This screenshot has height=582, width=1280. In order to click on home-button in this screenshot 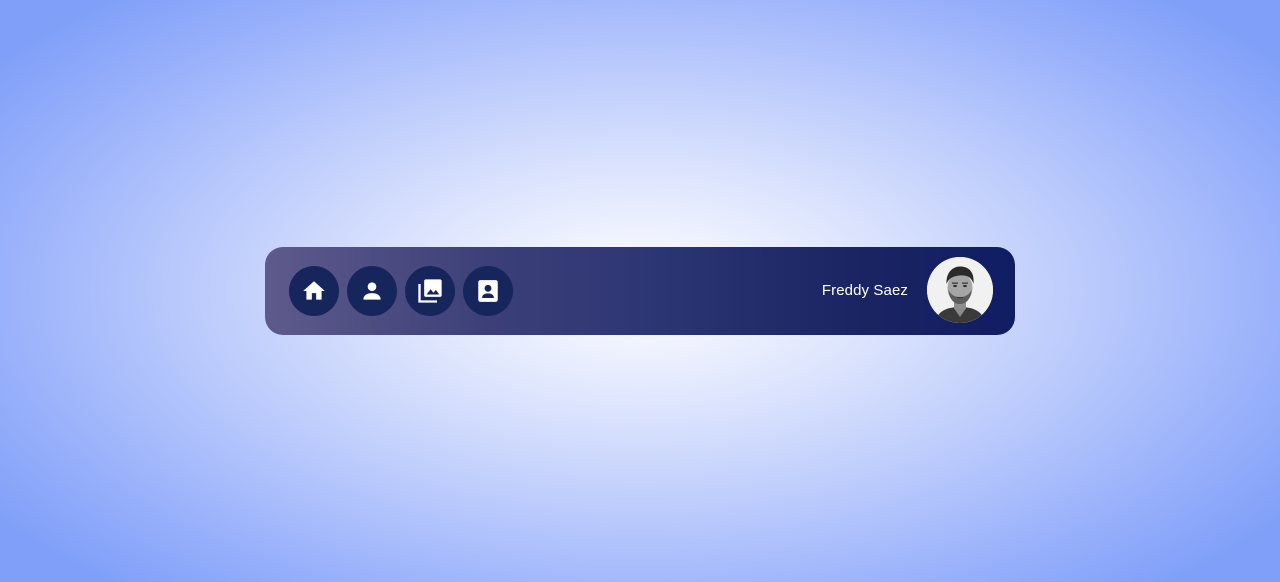, I will do `click(314, 291)`.